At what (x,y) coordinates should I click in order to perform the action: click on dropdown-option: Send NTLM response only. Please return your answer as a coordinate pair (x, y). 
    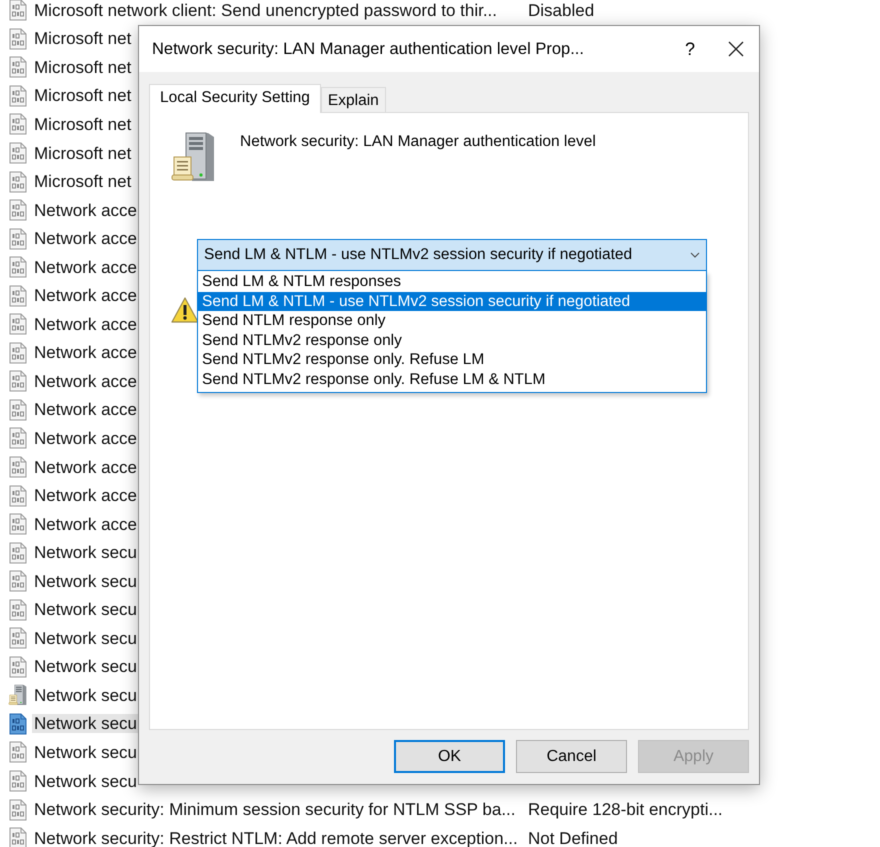
    Looking at the image, I should click on (452, 320).